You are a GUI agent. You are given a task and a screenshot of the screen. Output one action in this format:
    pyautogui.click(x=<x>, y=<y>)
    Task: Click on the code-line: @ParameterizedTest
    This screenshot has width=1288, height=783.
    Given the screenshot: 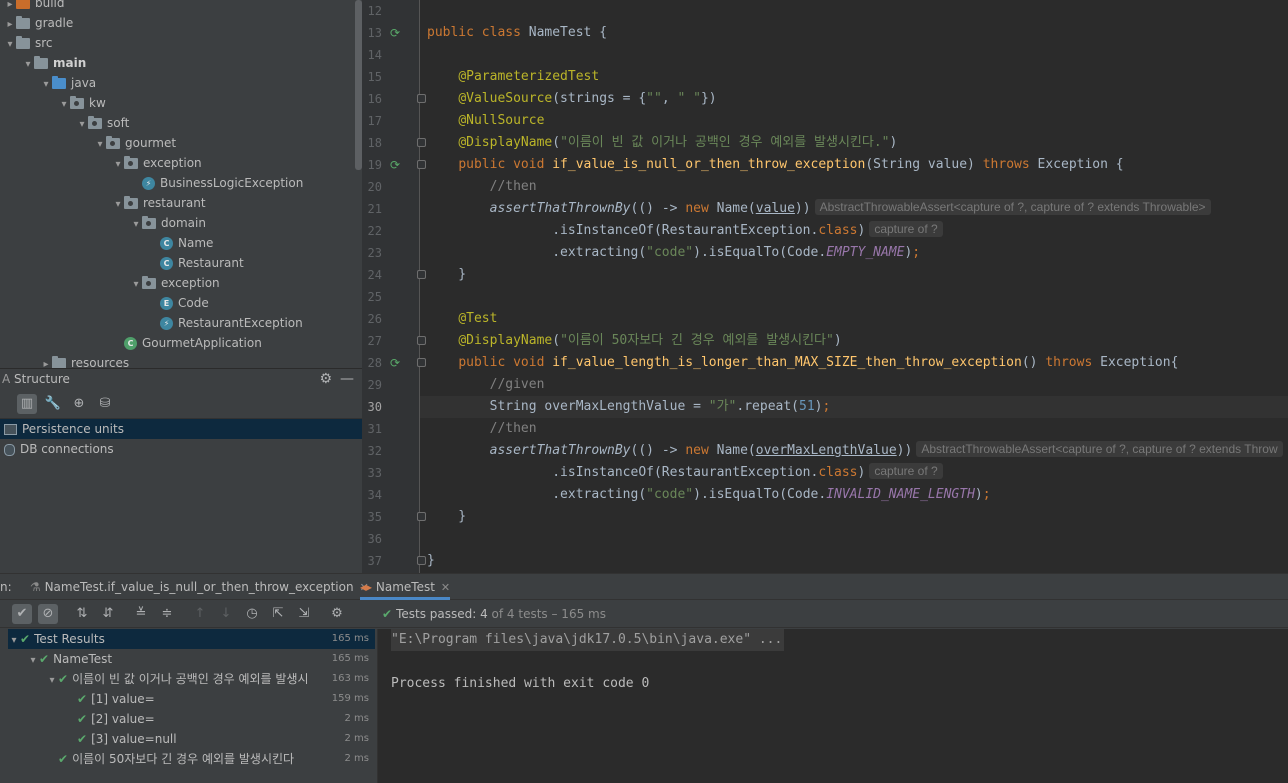 What is the action you would take?
    pyautogui.click(x=513, y=77)
    